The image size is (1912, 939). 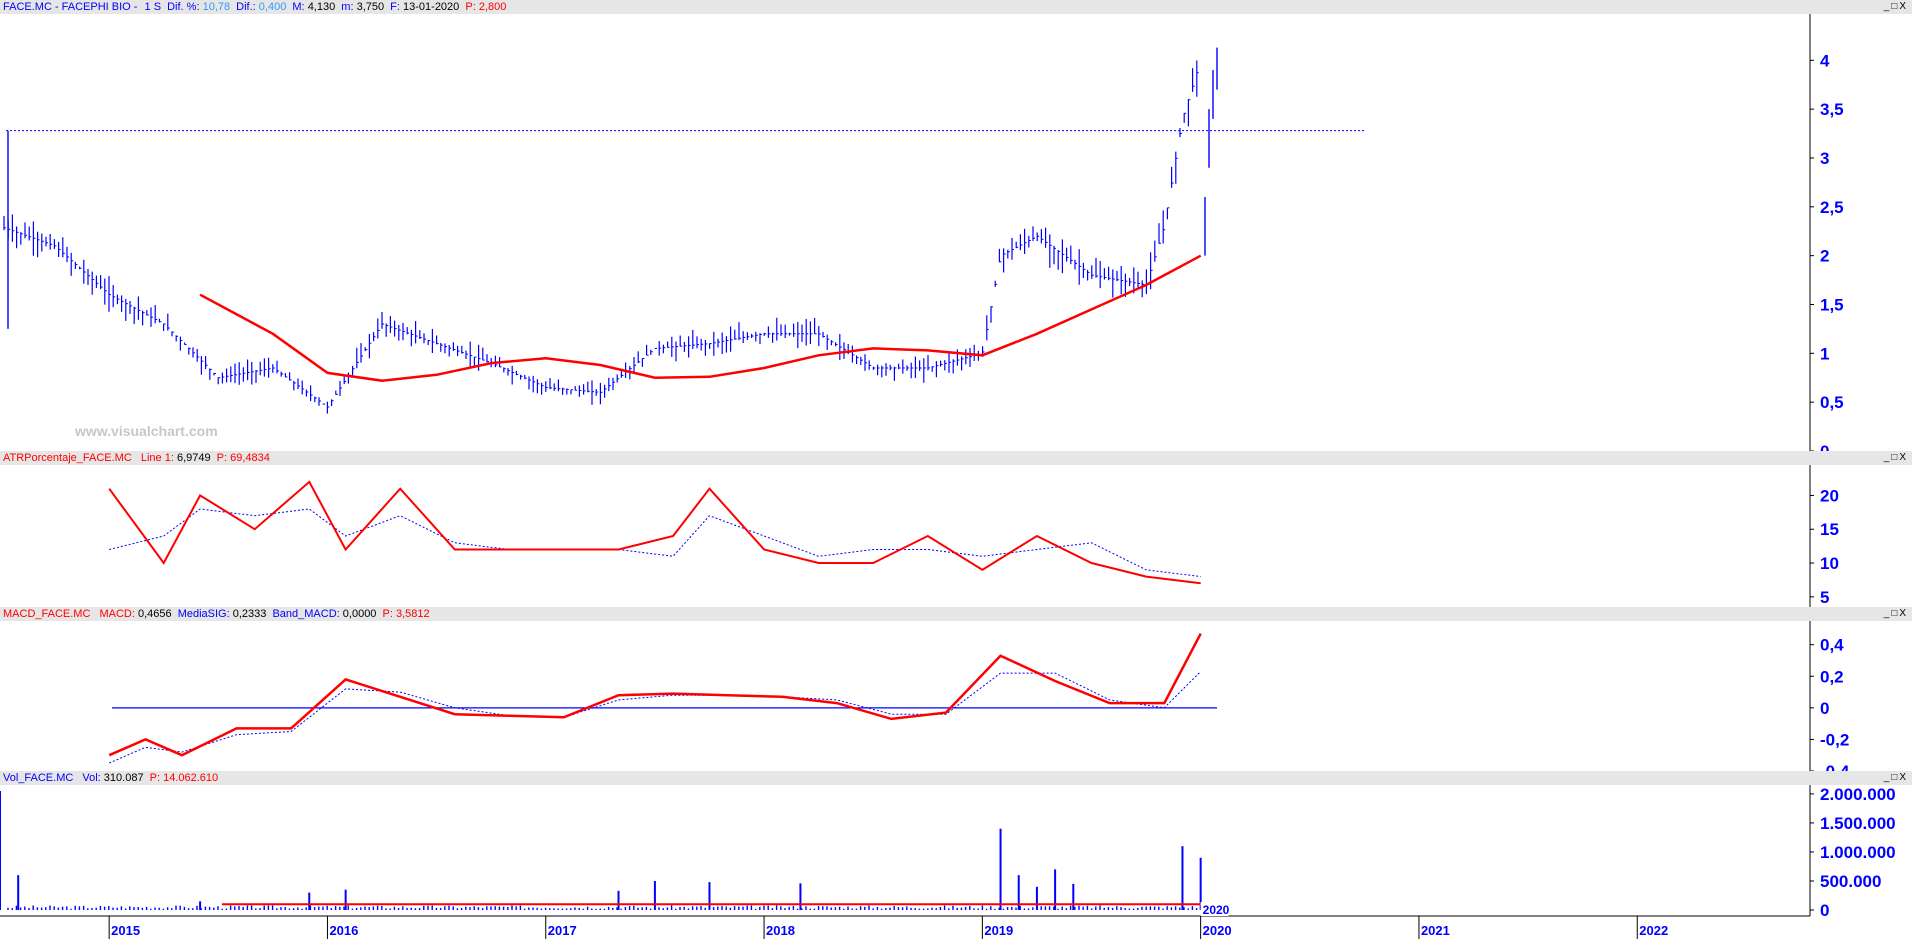 I want to click on atr-tick-label: 5, so click(x=1824, y=597).